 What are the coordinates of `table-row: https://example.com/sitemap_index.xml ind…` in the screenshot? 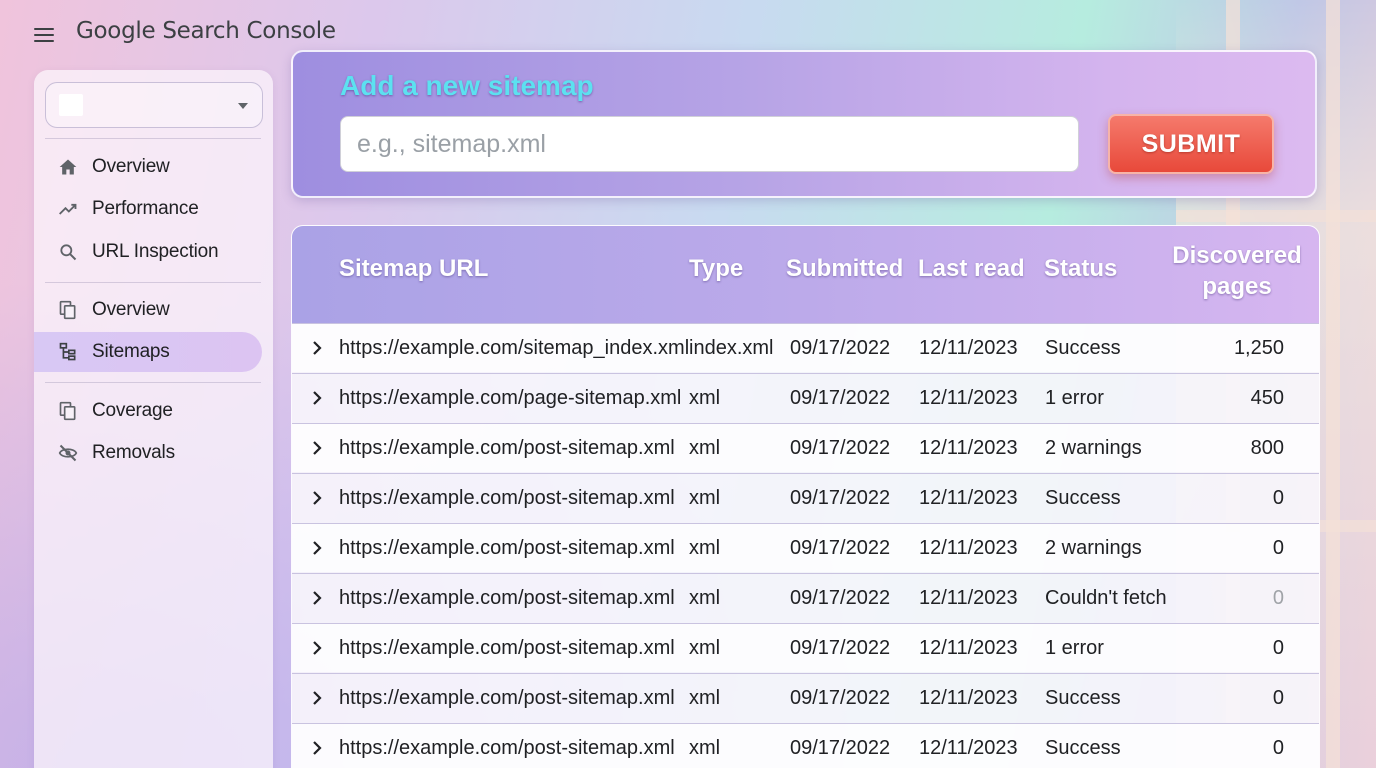 It's located at (805, 347).